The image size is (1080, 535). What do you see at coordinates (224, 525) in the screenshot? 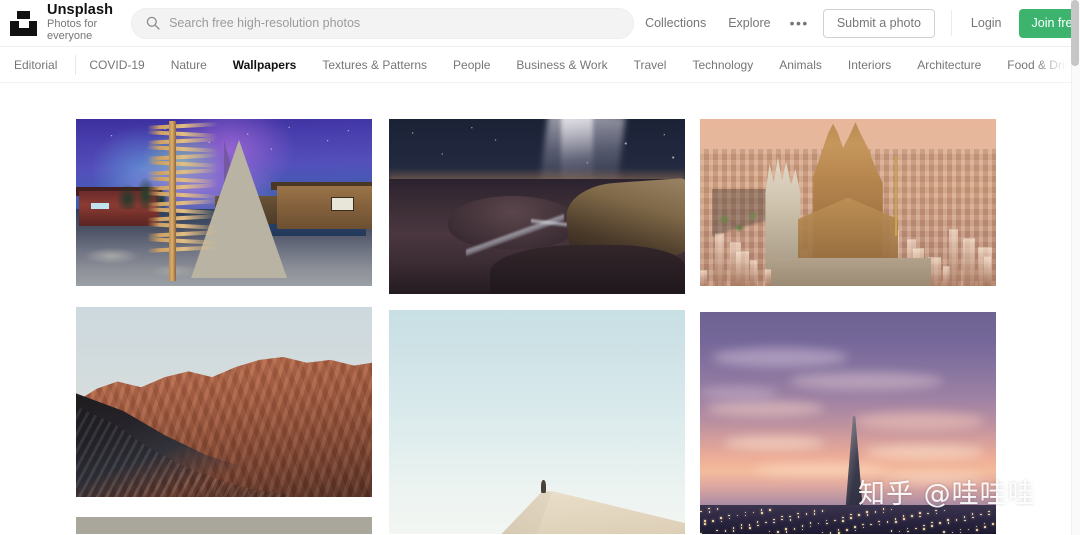
I see `photo-card-hazy-treeline` at bounding box center [224, 525].